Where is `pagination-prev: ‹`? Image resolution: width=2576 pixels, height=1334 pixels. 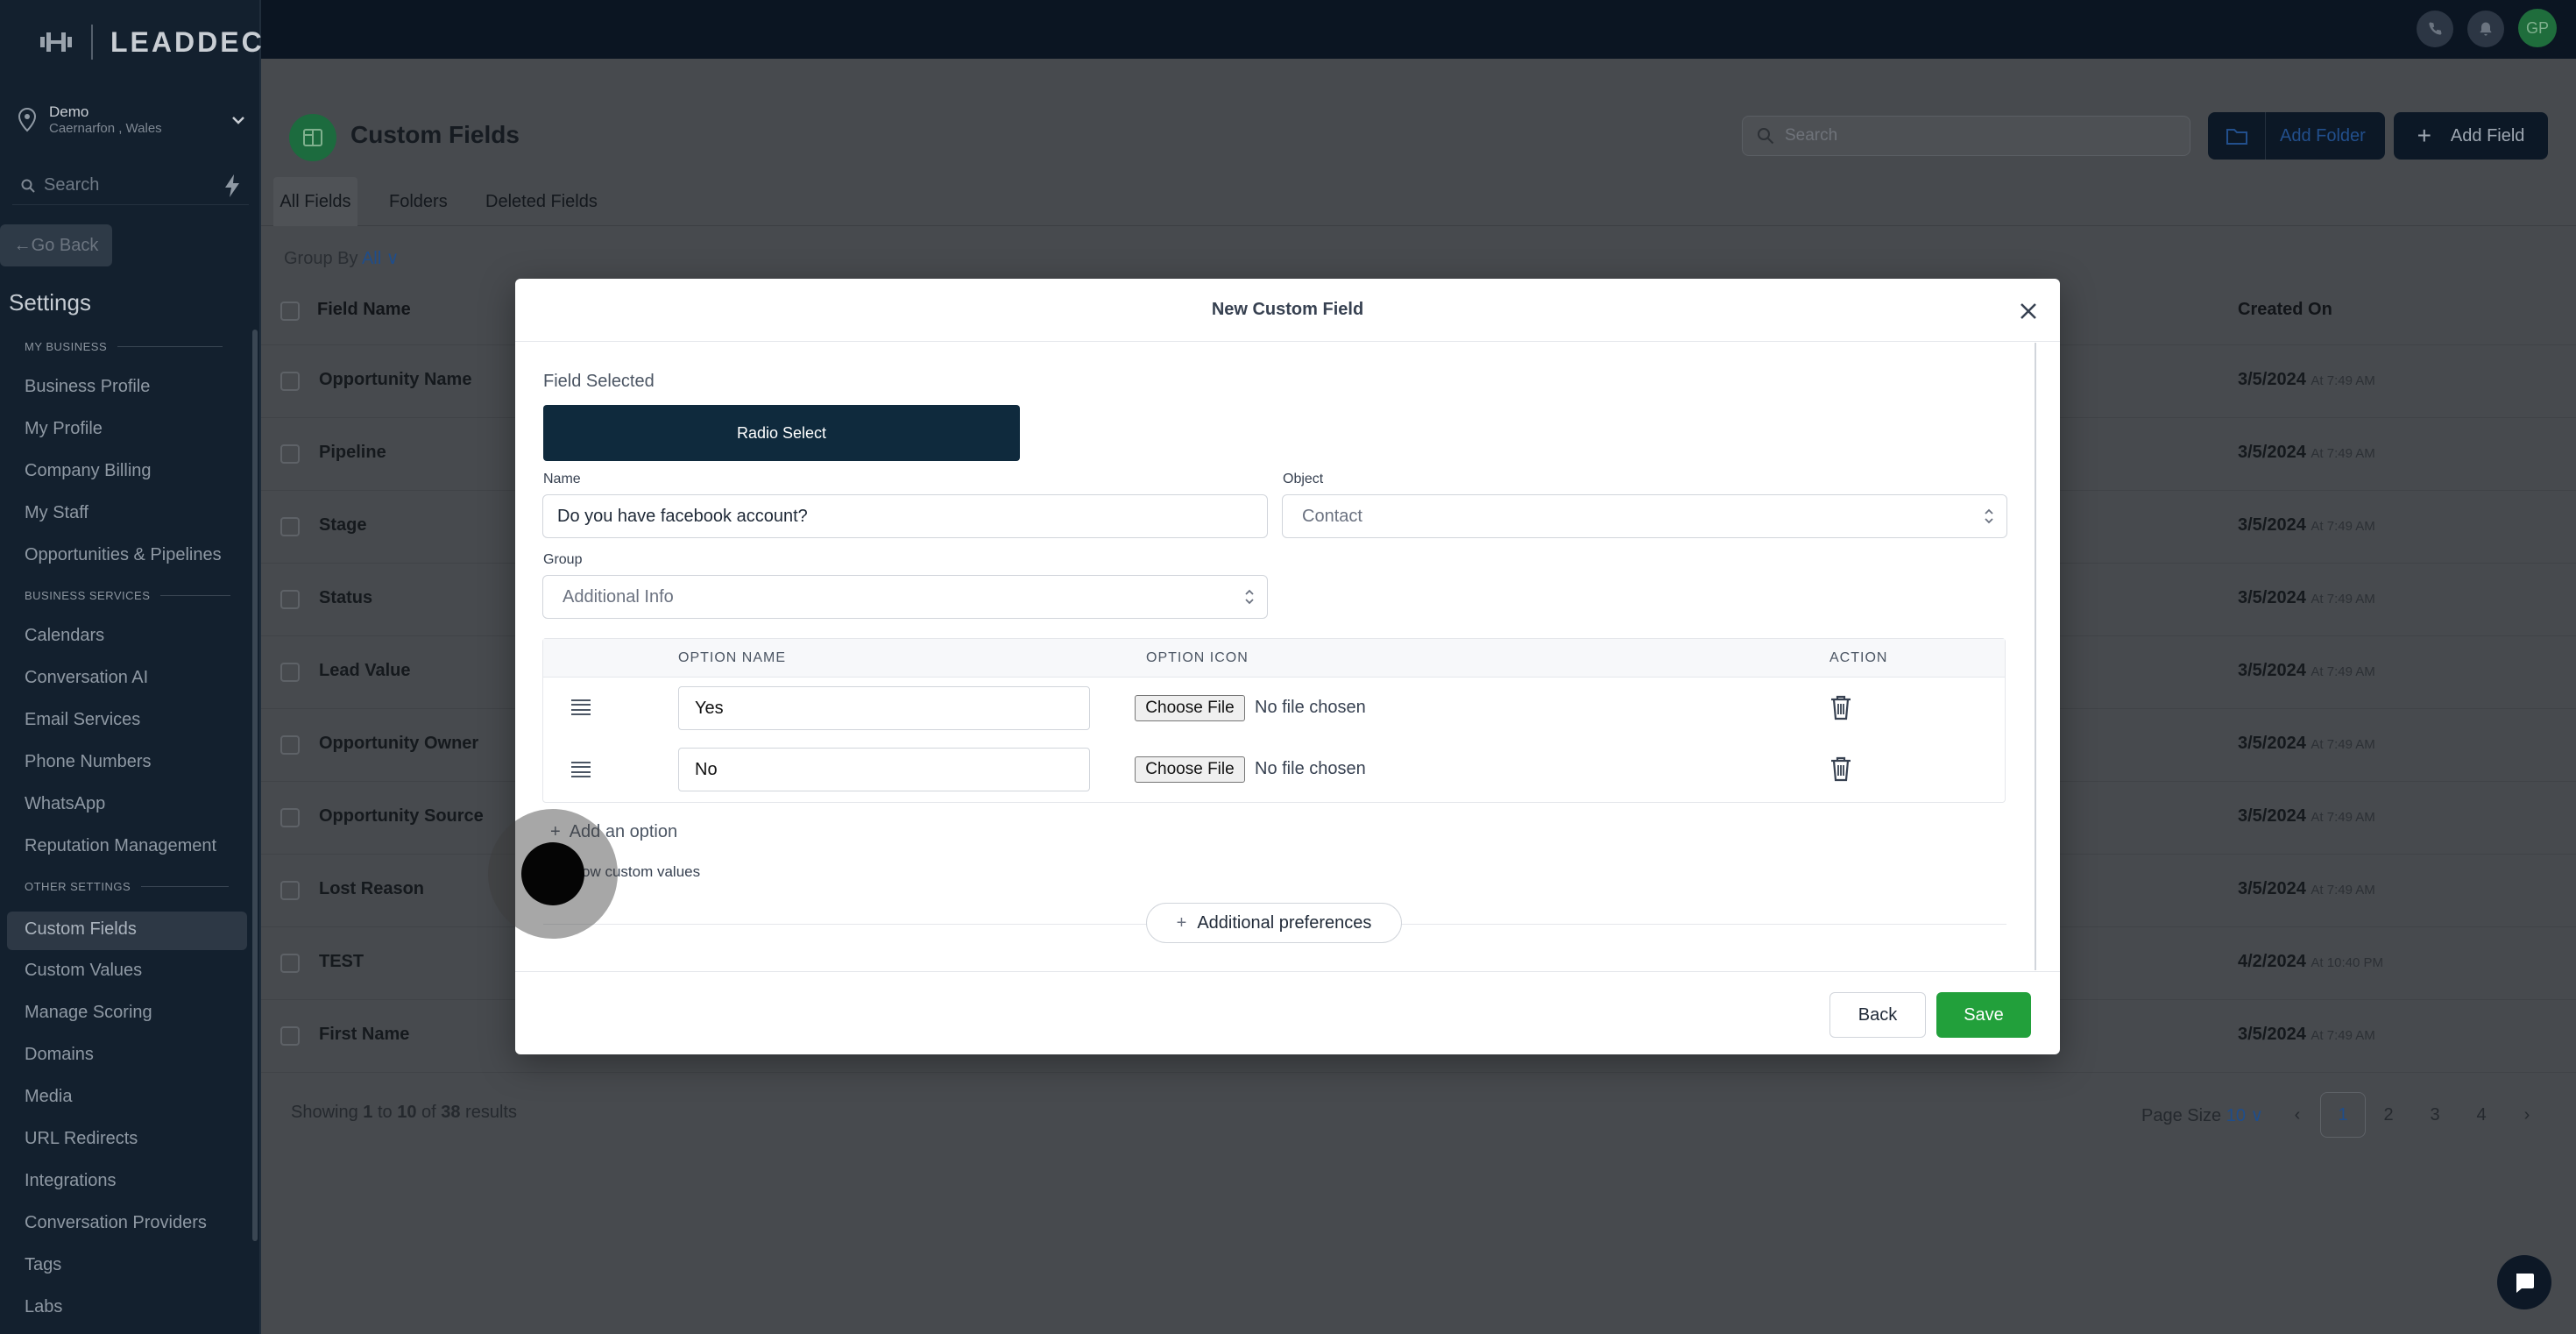
pagination-prev: ‹ is located at coordinates (2297, 1115).